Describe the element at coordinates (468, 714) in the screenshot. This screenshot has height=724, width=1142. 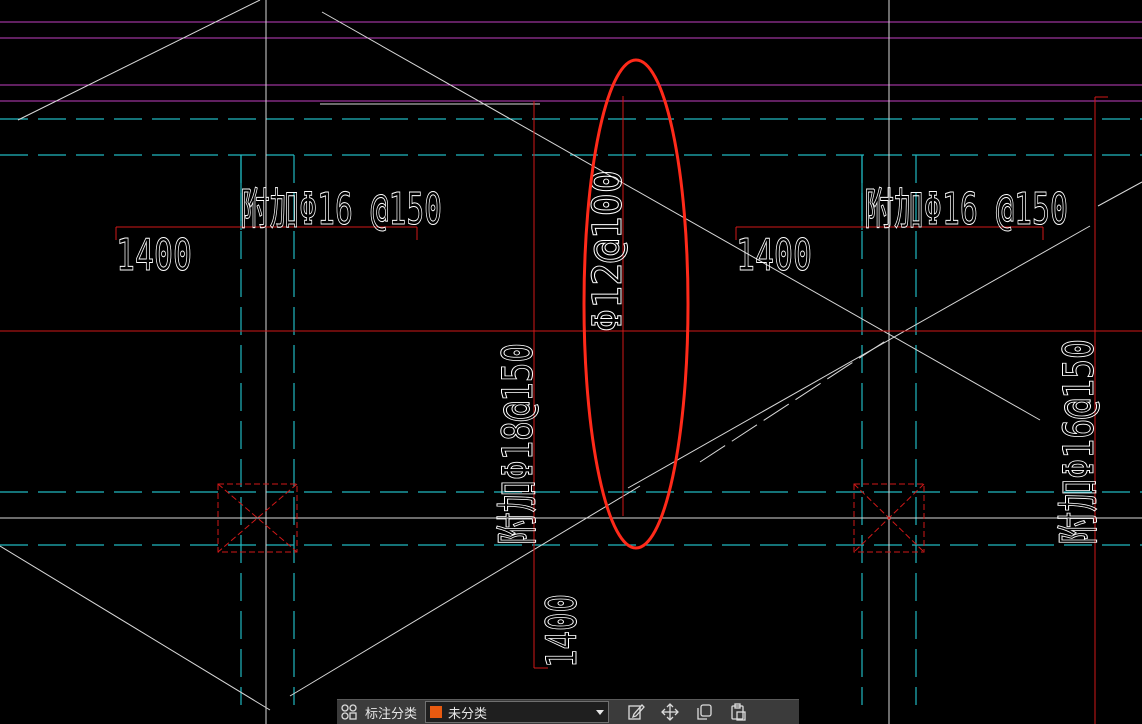
I see `category-select-value: 未分类` at that location.